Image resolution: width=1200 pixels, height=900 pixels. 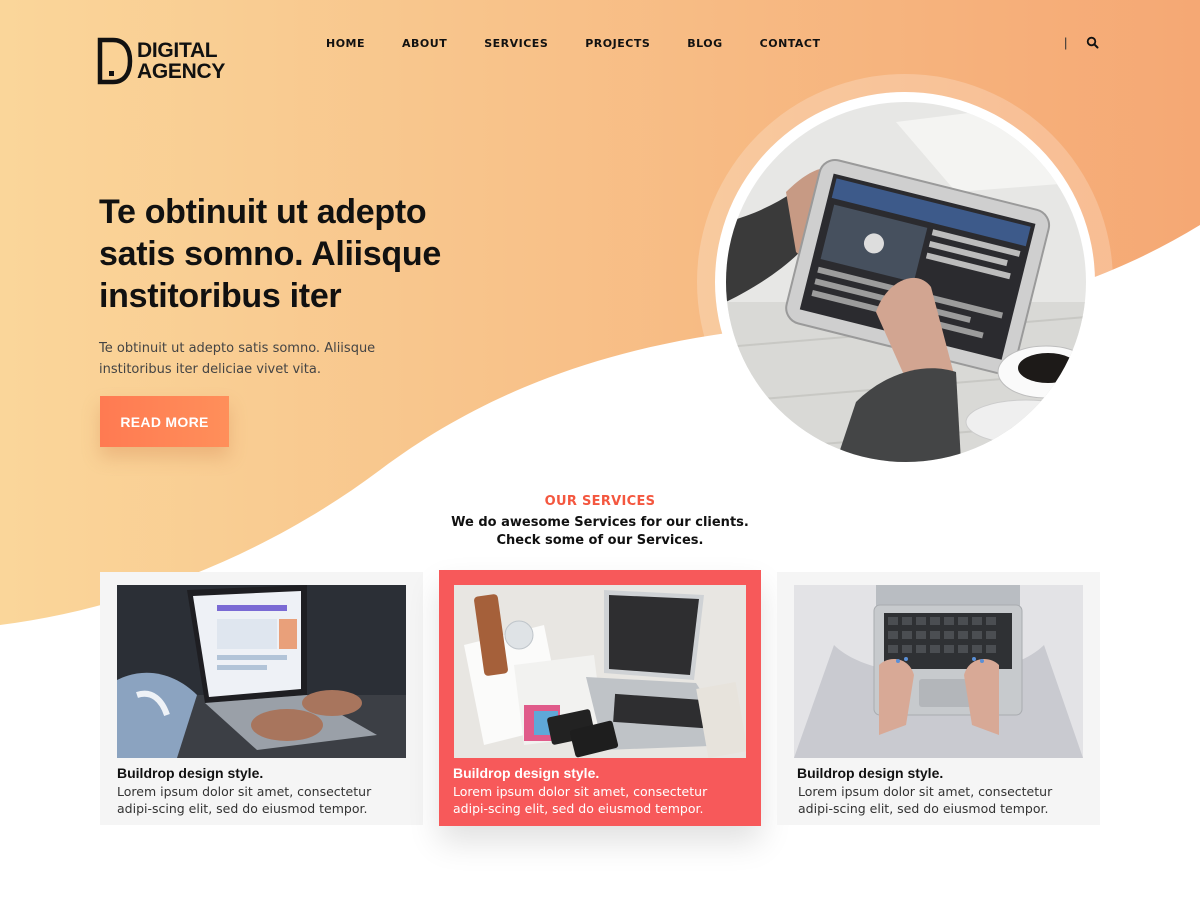 What do you see at coordinates (790, 44) in the screenshot?
I see `nav-contact: CONTACT` at bounding box center [790, 44].